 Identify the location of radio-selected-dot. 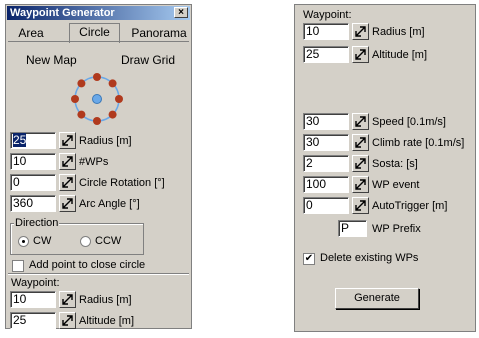
(23, 241).